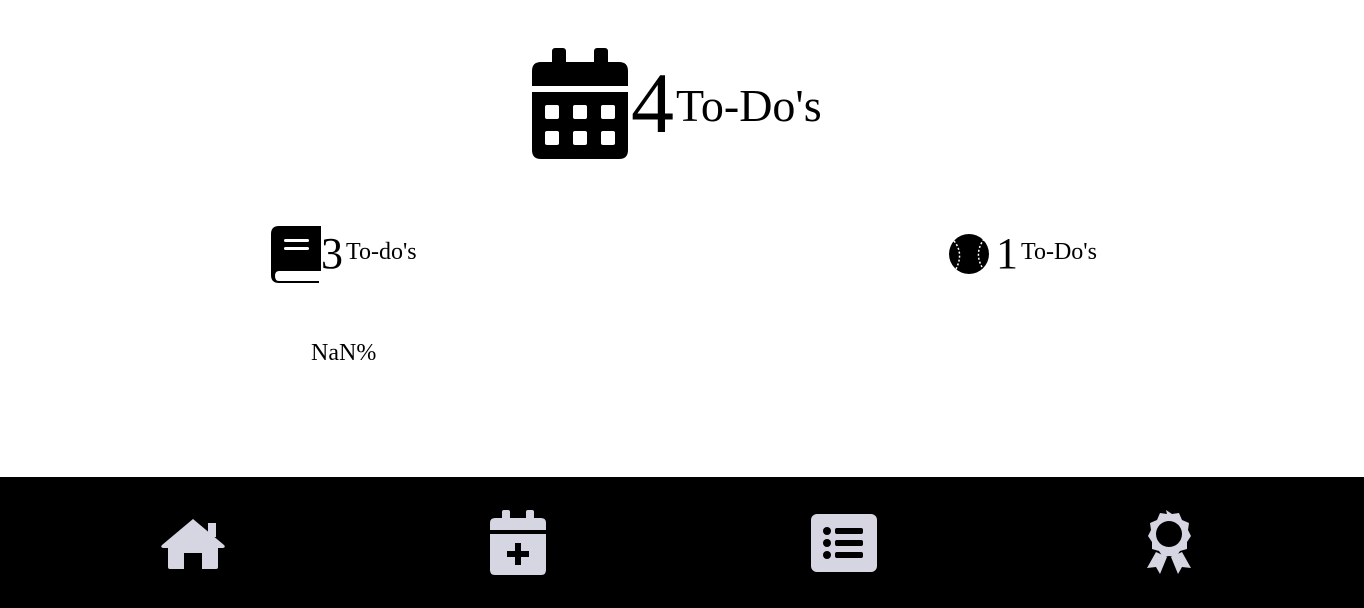 This screenshot has width=1364, height=608. I want to click on list-icon, so click(844, 542).